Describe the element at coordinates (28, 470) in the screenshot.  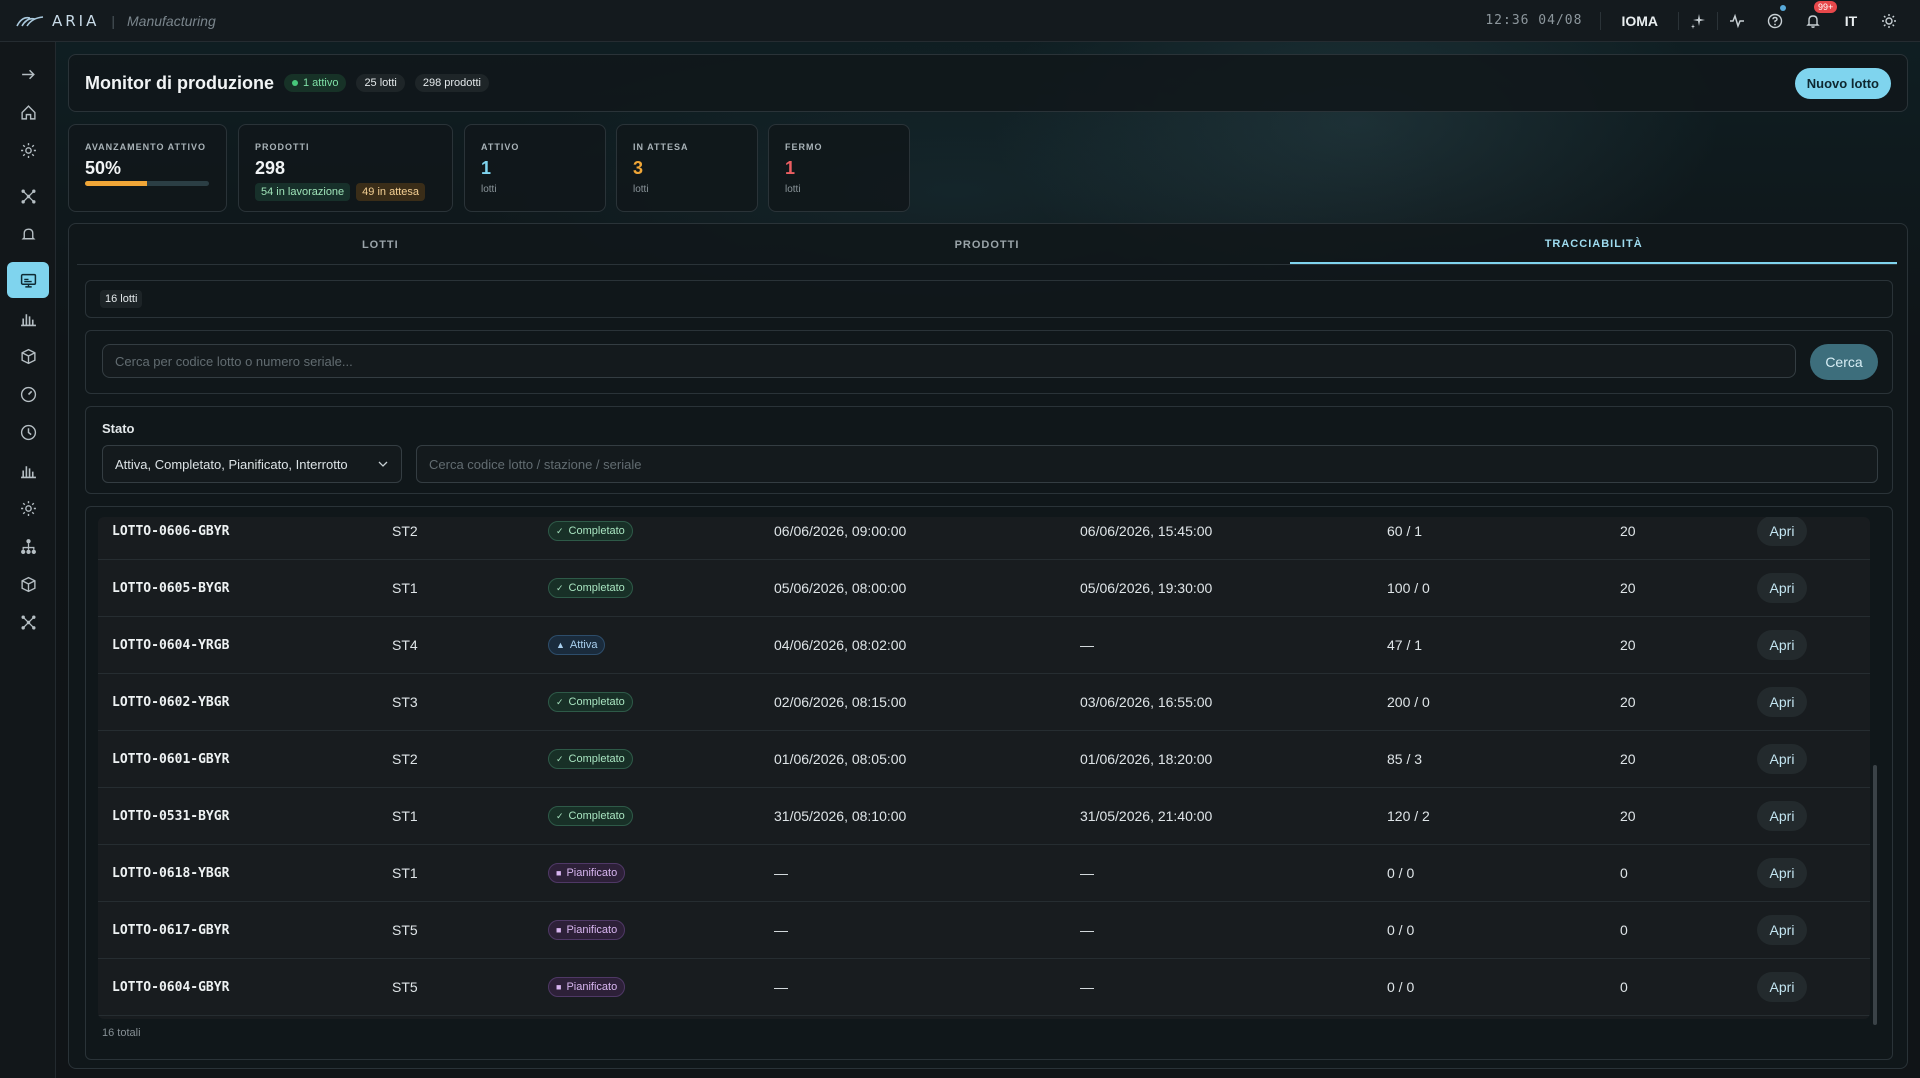
I see `sidebar-item-reports` at that location.